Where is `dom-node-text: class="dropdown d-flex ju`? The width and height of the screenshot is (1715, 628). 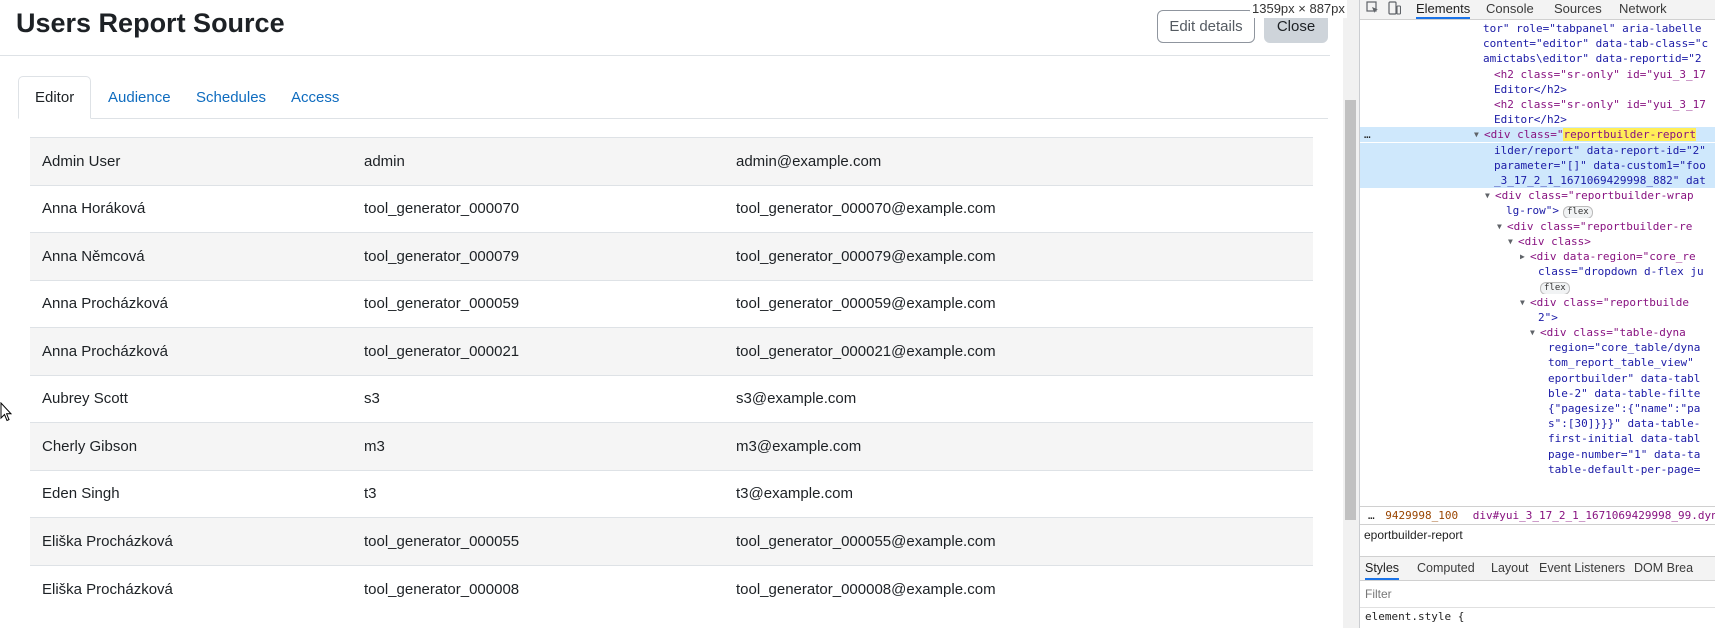
dom-node-text: class="dropdown d-flex ju is located at coordinates (1621, 272).